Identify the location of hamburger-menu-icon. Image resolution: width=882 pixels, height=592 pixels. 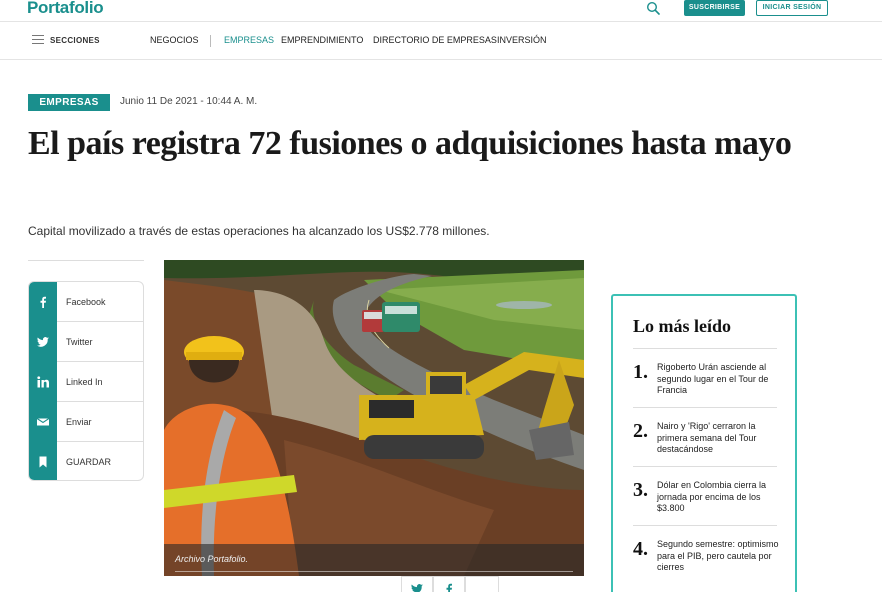
(38, 40).